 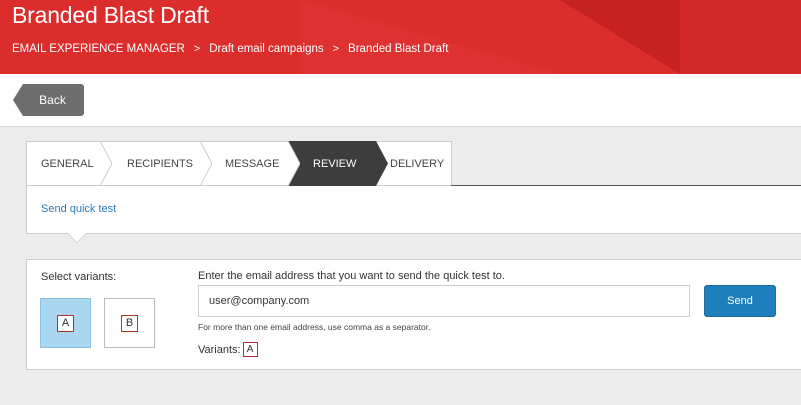 What do you see at coordinates (250, 349) in the screenshot?
I see `variants-summary-value: A` at bounding box center [250, 349].